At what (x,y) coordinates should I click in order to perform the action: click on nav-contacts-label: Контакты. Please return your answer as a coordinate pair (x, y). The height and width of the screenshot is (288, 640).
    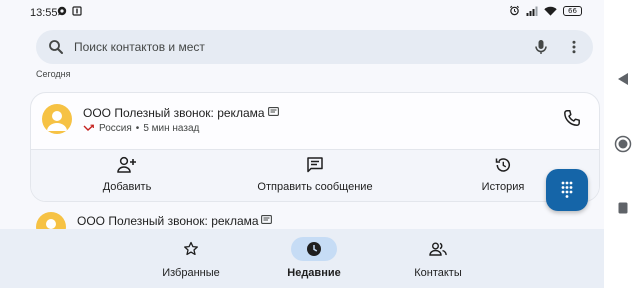
    Looking at the image, I should click on (438, 273).